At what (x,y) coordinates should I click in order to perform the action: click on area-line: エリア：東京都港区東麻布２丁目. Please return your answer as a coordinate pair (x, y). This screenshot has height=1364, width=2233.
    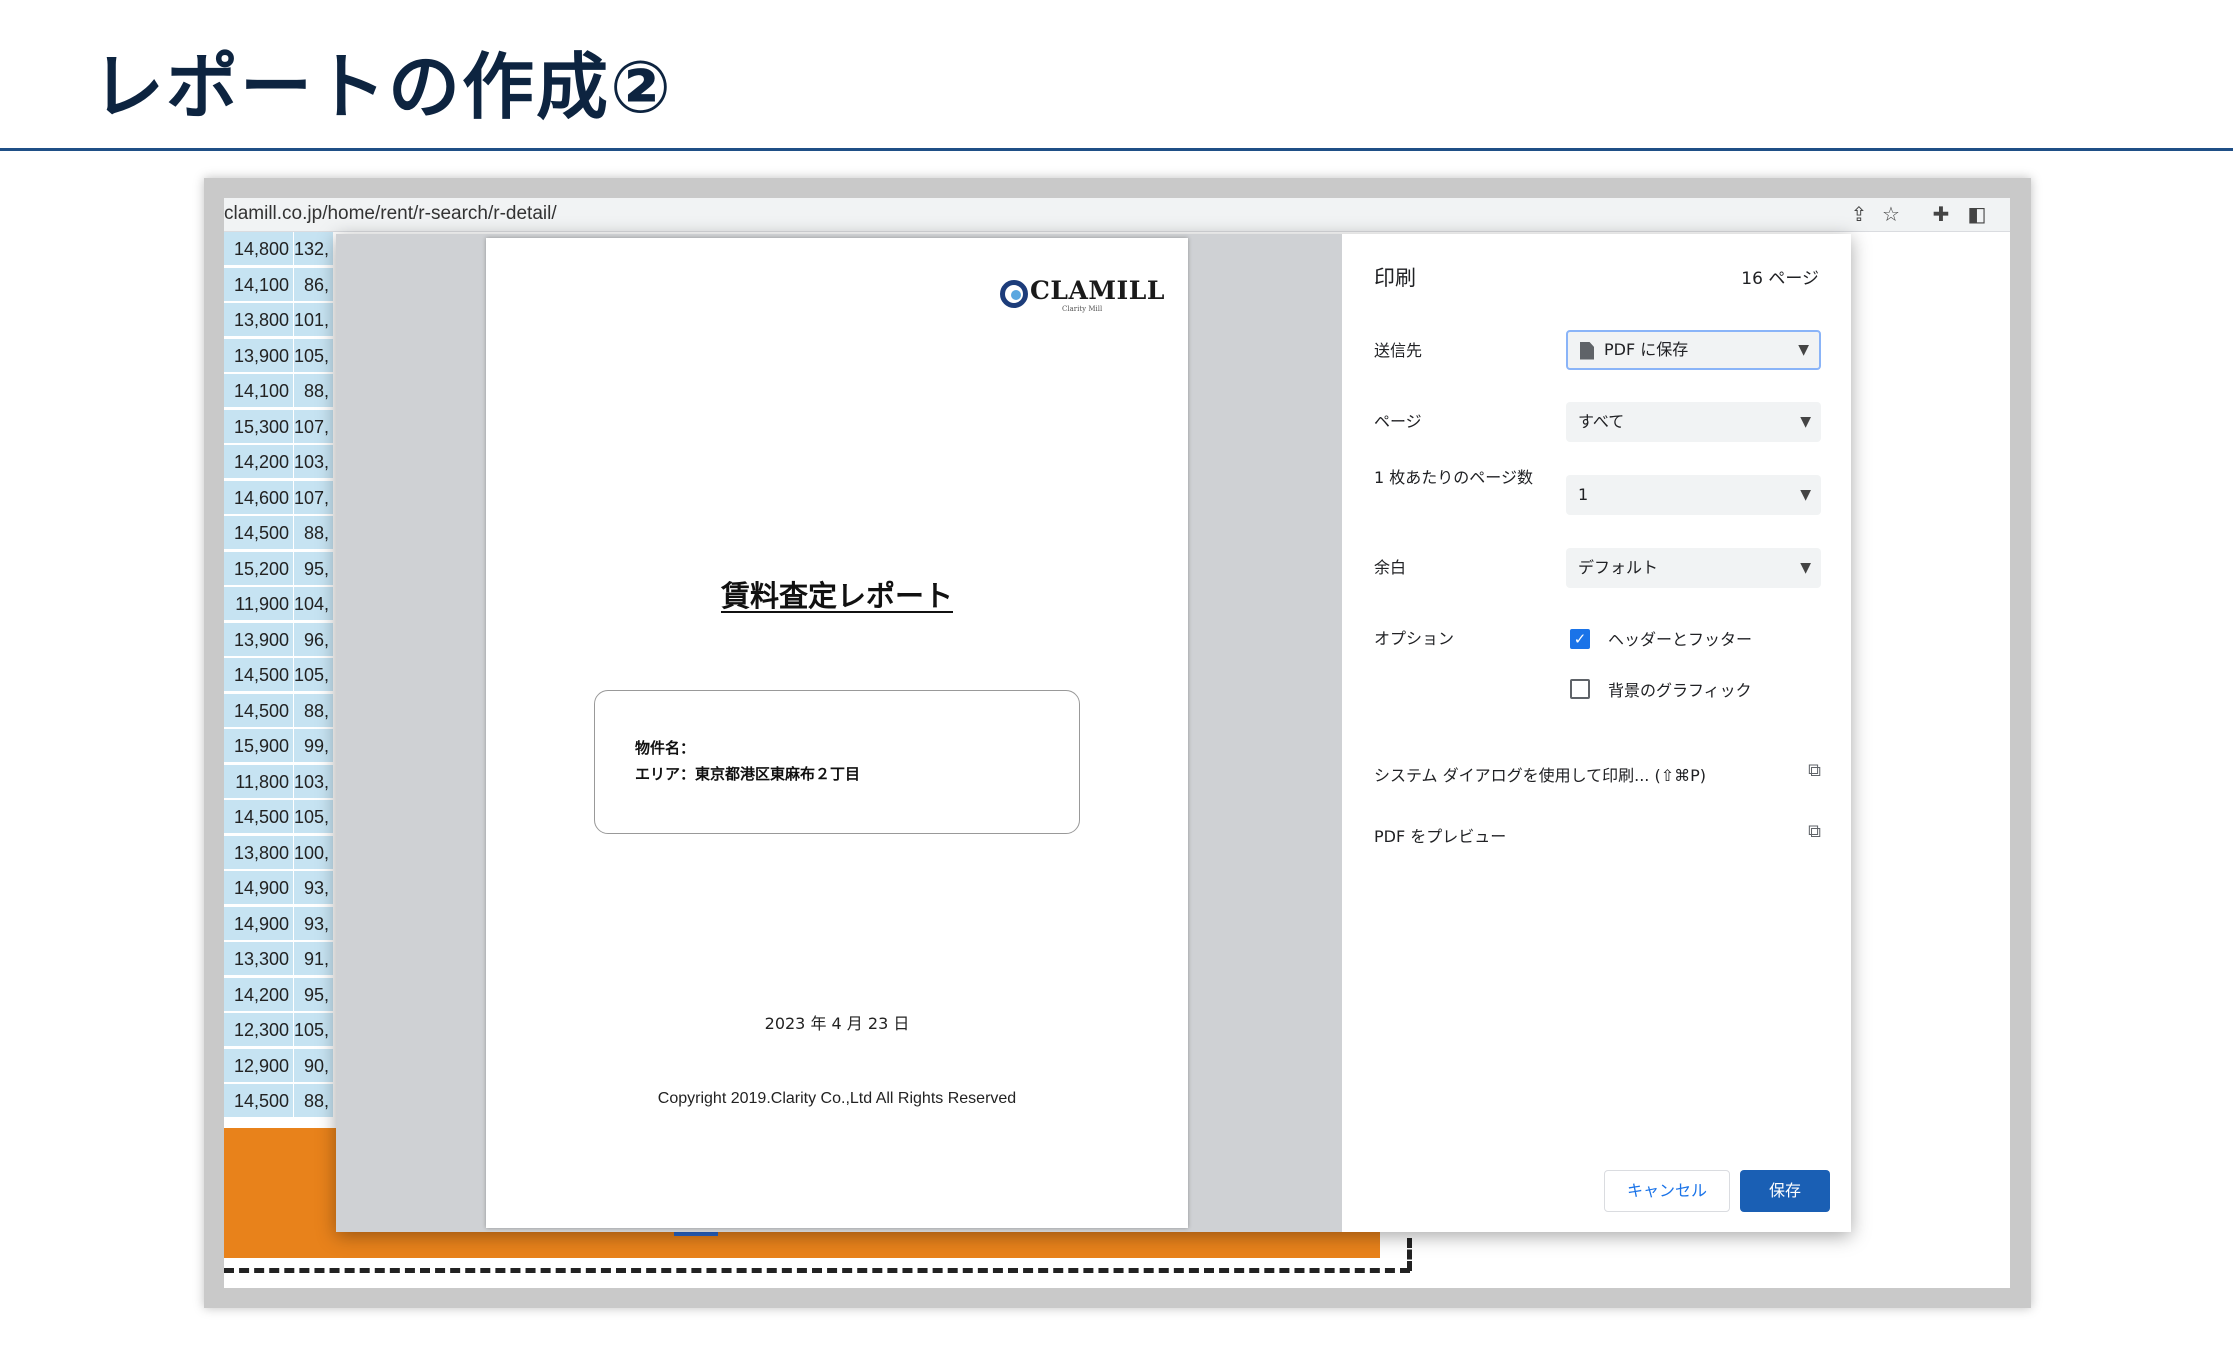
    Looking at the image, I should click on (748, 774).